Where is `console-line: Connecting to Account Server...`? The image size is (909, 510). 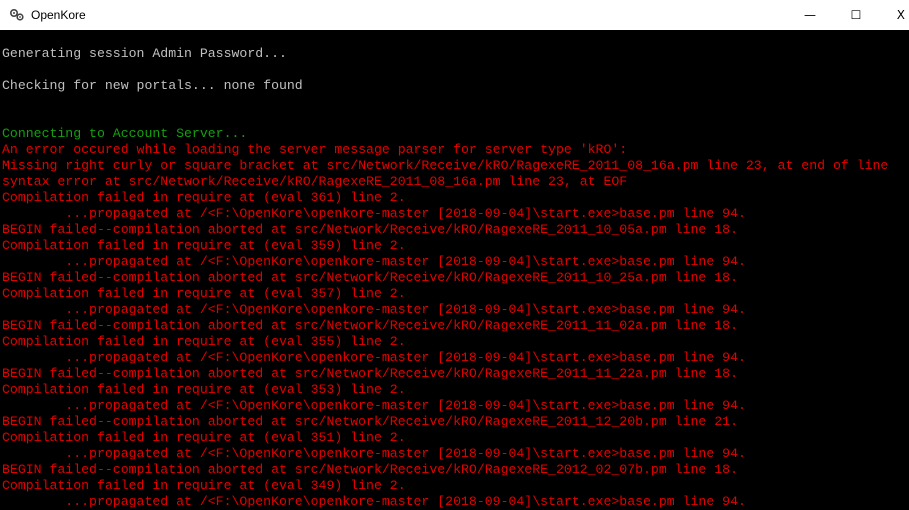 console-line: Connecting to Account Server... is located at coordinates (125, 133).